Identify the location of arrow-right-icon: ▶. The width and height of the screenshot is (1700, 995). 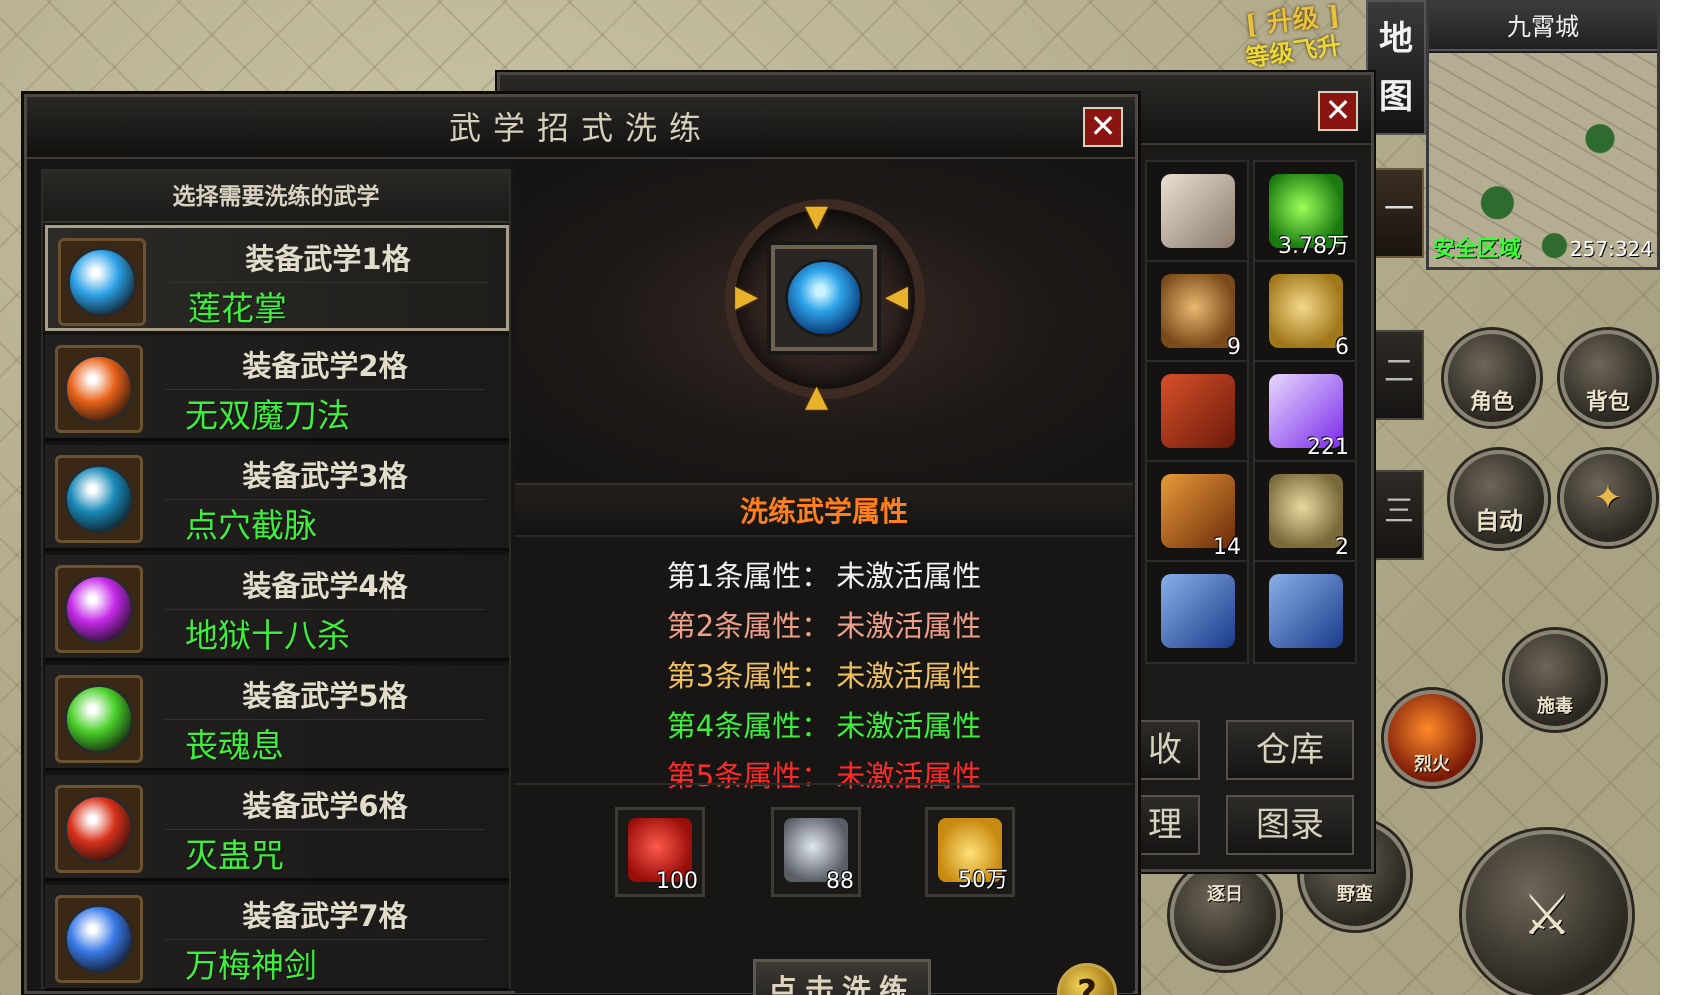
(747, 296).